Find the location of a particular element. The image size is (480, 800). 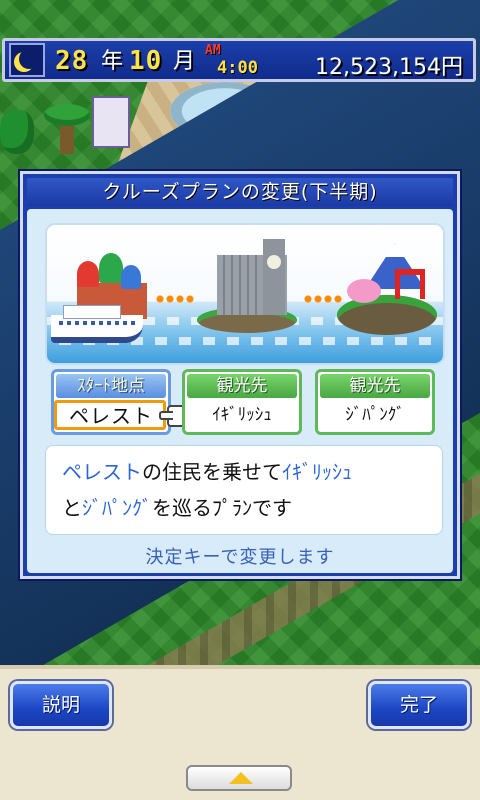

description-line-1: ペレストの住民を乗せてｲｷﾞﾘｯｼｭ is located at coordinates (207, 472).